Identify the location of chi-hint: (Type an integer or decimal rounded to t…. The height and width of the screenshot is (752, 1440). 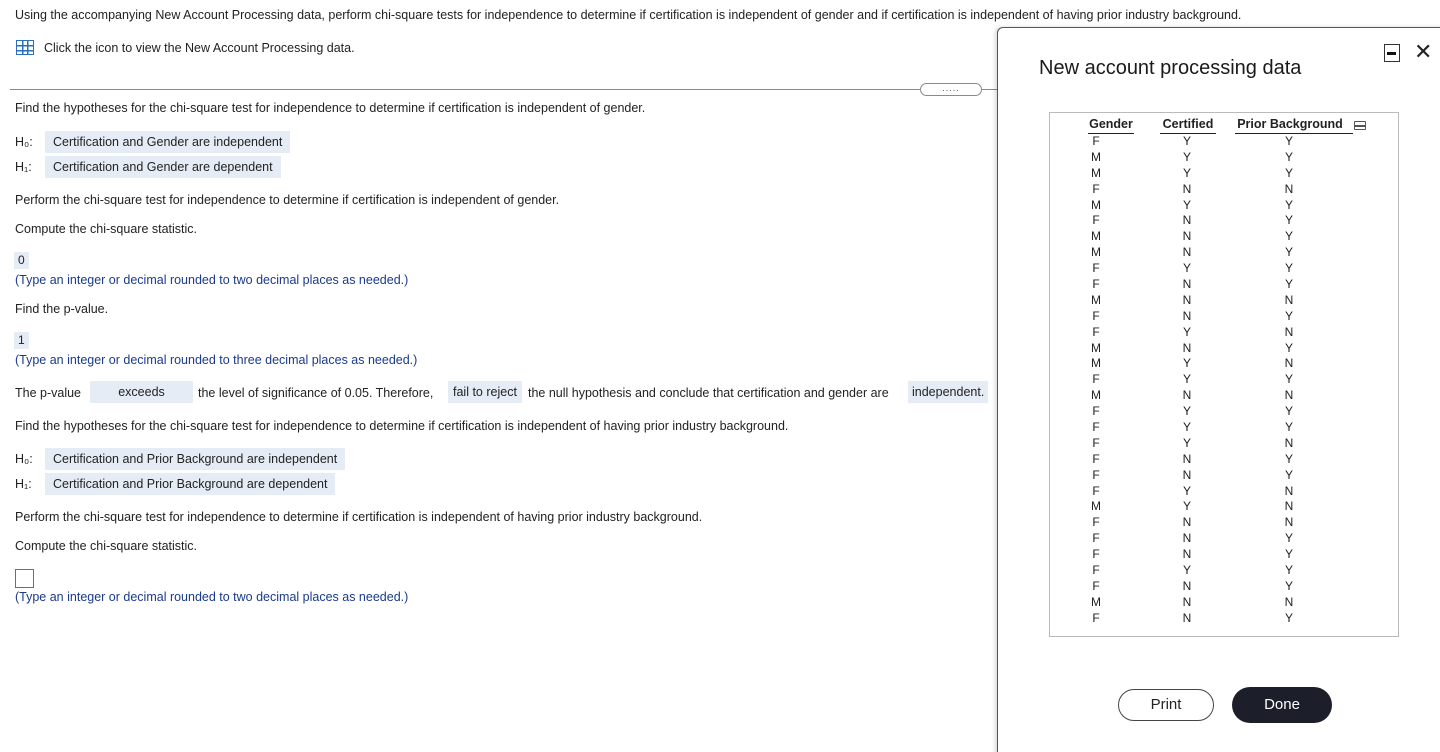
(212, 280).